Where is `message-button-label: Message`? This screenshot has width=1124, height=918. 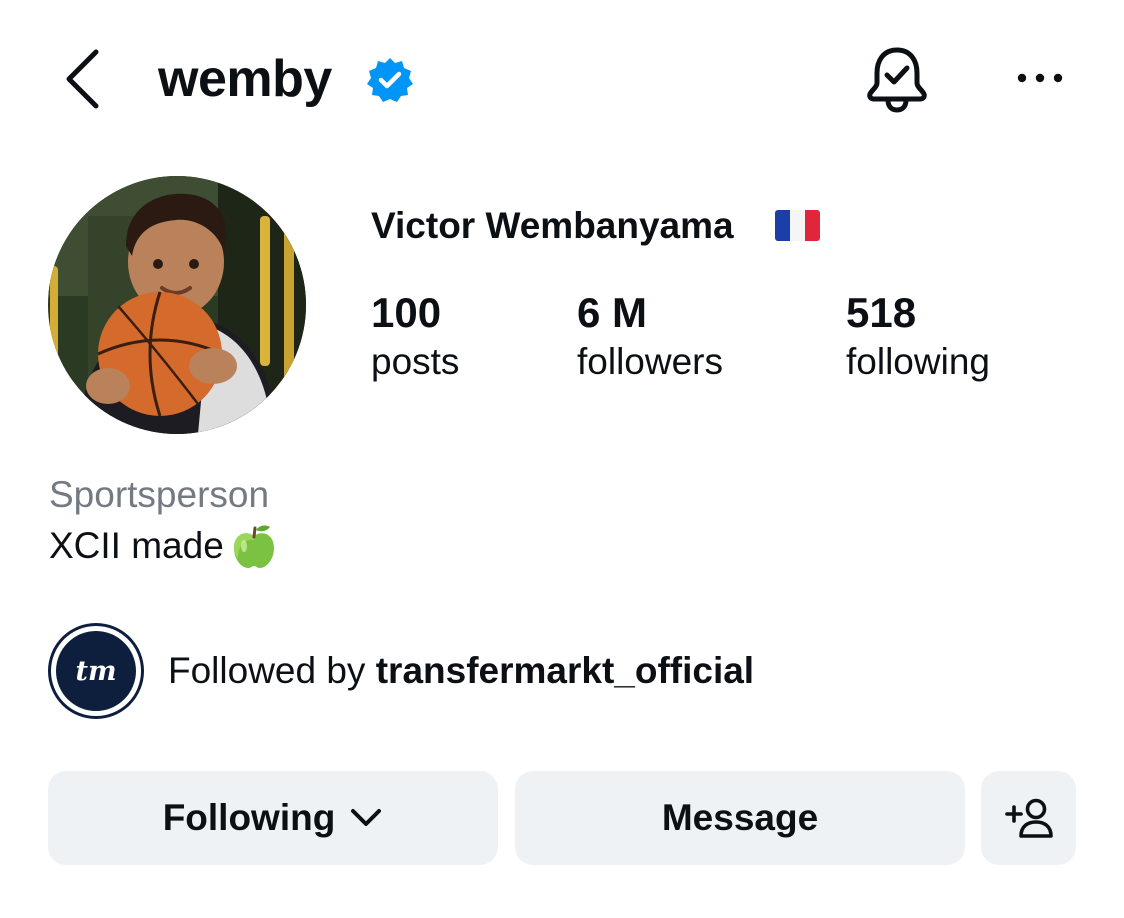 message-button-label: Message is located at coordinates (740, 817).